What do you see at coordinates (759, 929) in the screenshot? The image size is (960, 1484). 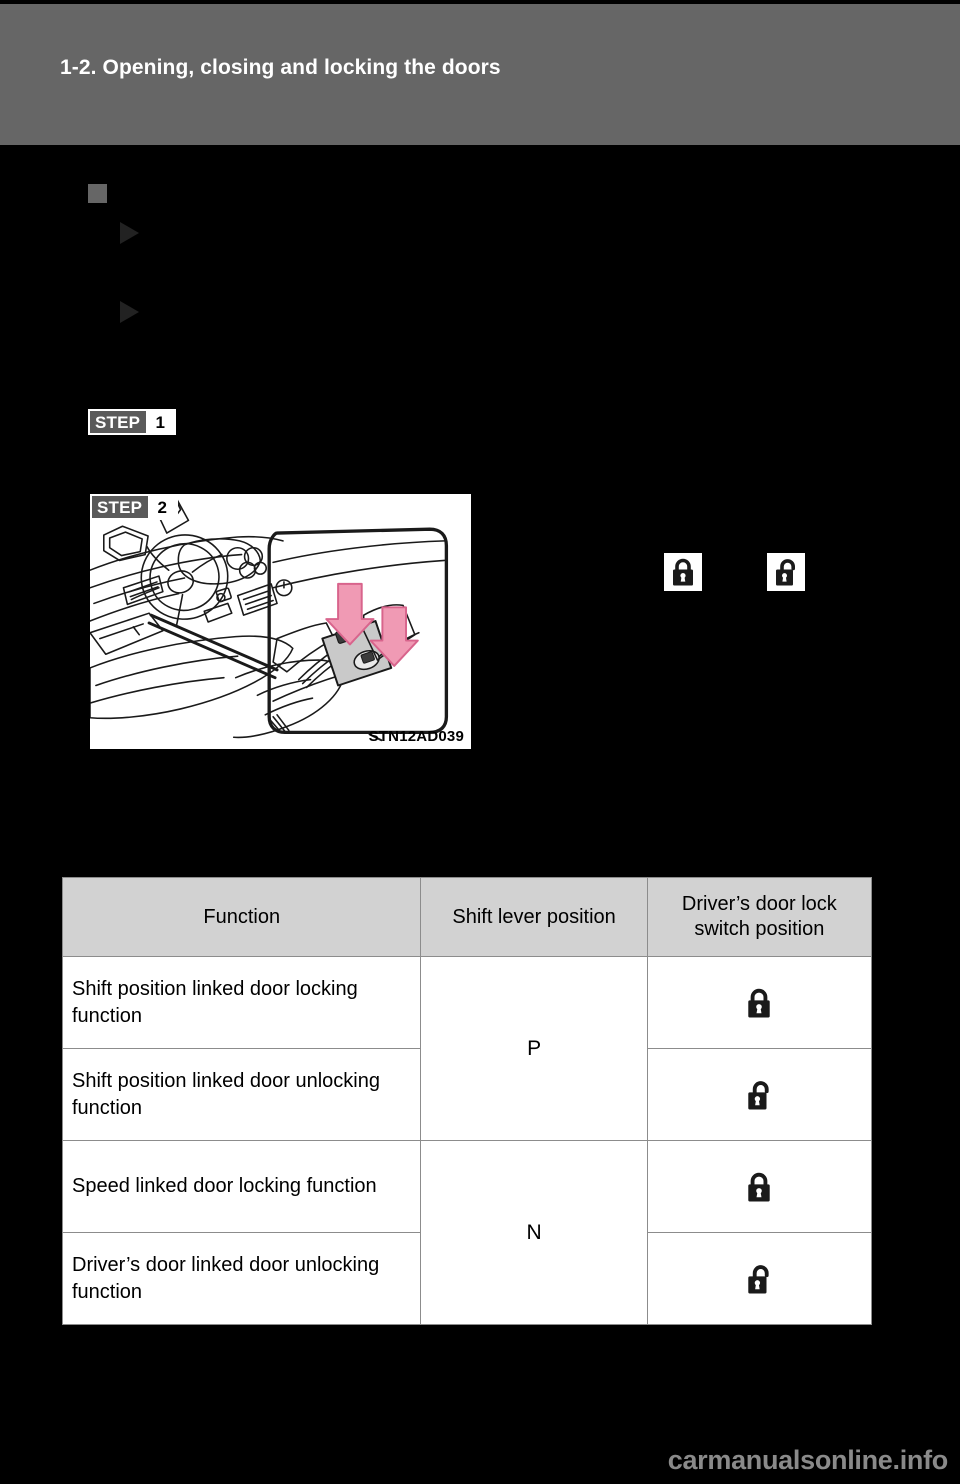 I see `column-header-line-2: switch position` at bounding box center [759, 929].